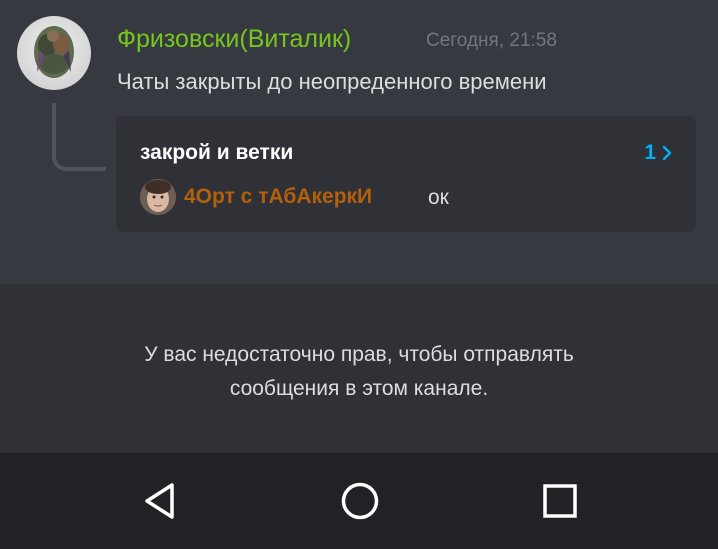 The width and height of the screenshot is (718, 549). I want to click on nav-home-button, so click(360, 501).